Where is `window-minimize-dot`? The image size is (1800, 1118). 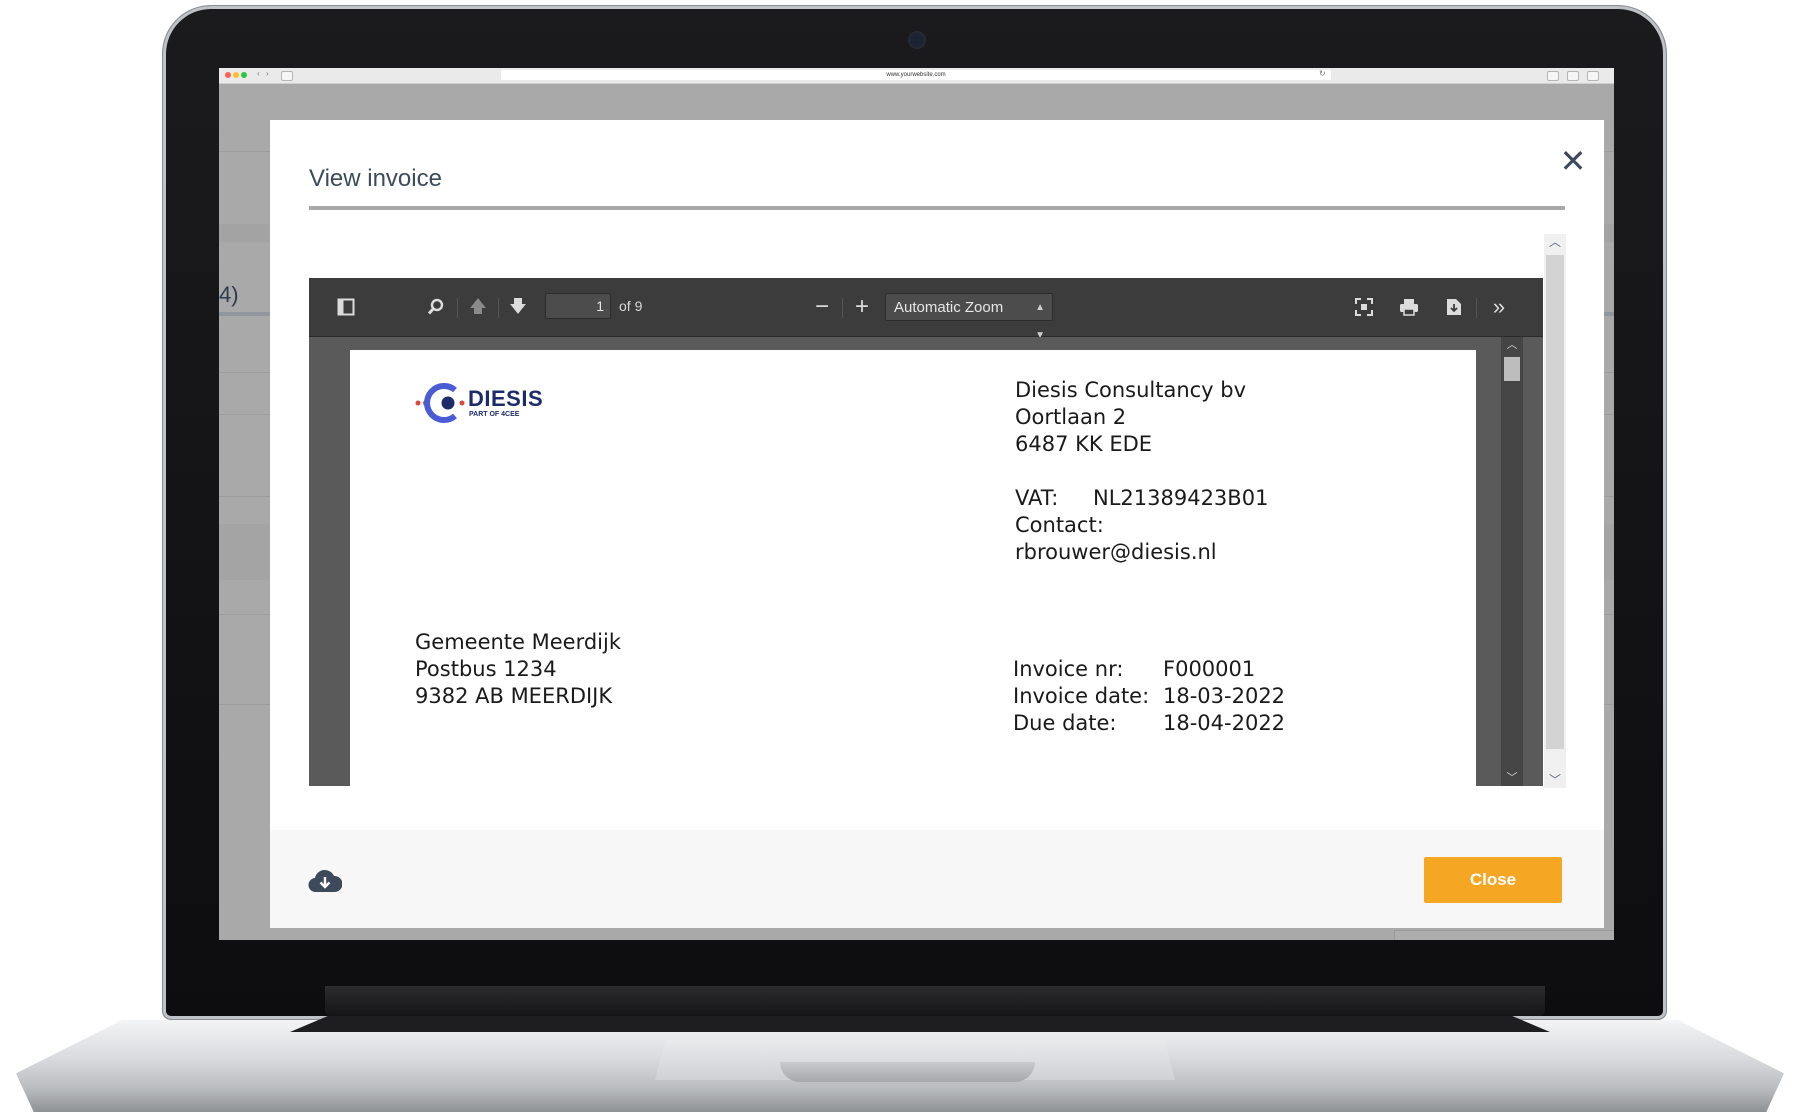 window-minimize-dot is located at coordinates (236, 75).